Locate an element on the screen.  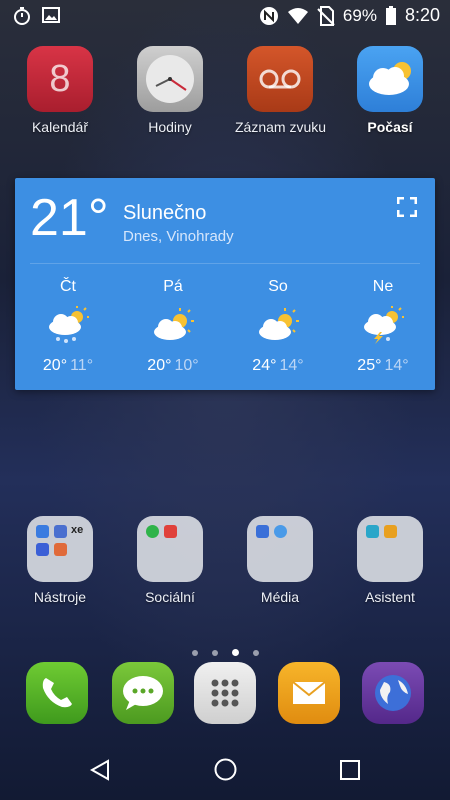
timer-icon is located at coordinates (22, 16).